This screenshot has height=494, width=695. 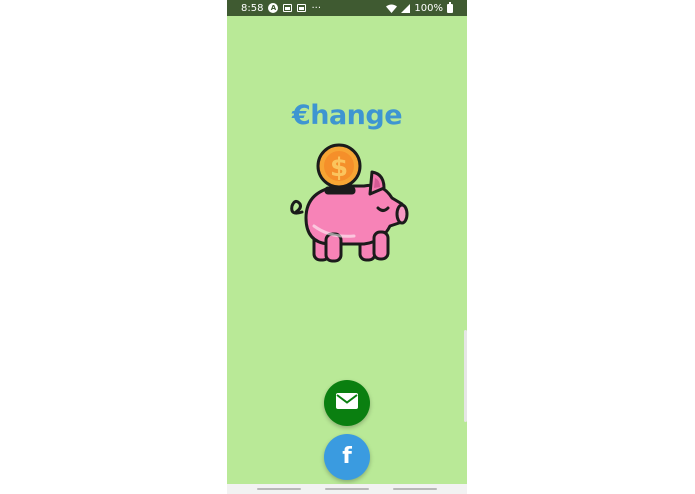 What do you see at coordinates (273, 8) in the screenshot?
I see `a-badge-icon: A` at bounding box center [273, 8].